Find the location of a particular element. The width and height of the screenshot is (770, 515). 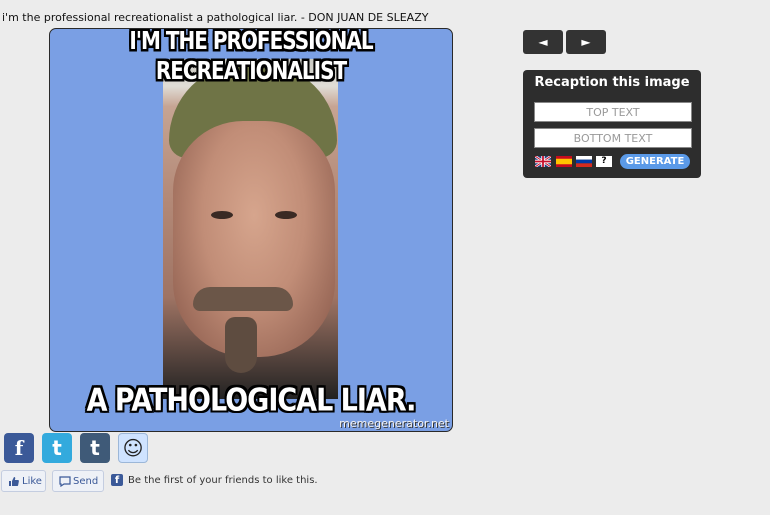

tumblr-share-button: t is located at coordinates (95, 448).